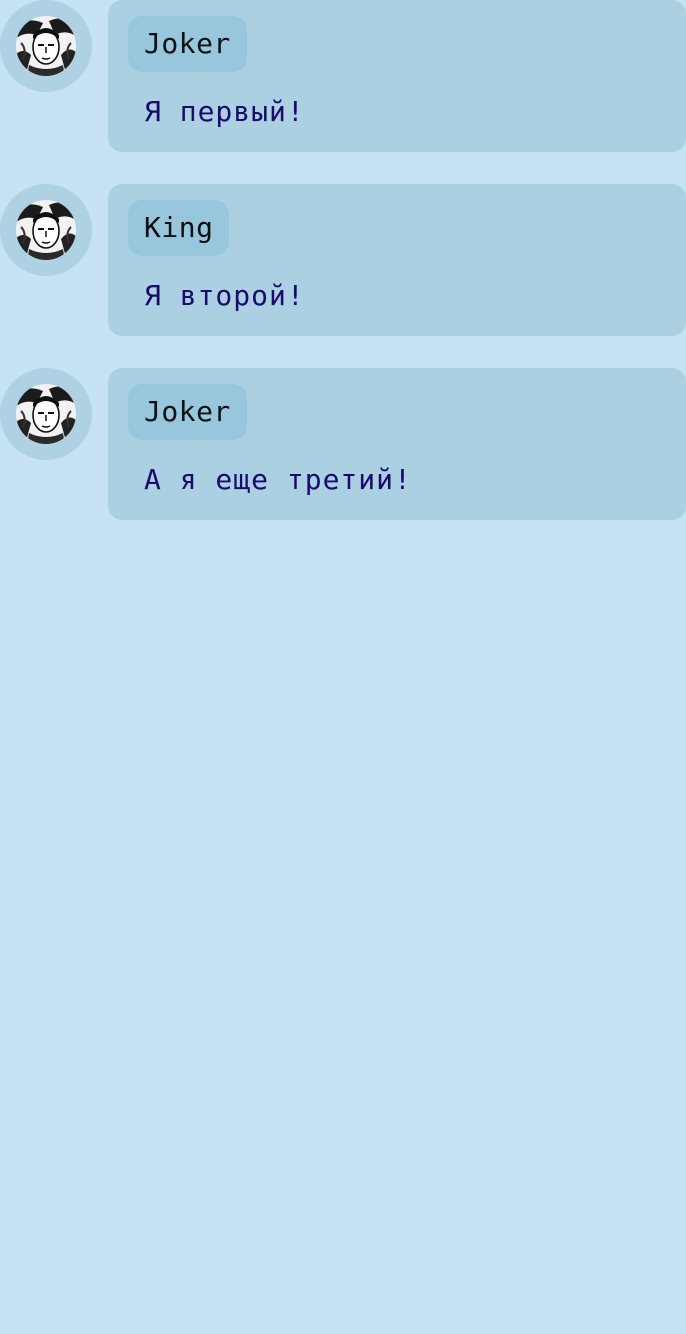 Image resolution: width=686 pixels, height=1334 pixels. What do you see at coordinates (224, 111) in the screenshot?
I see `message-text: Я первый!` at bounding box center [224, 111].